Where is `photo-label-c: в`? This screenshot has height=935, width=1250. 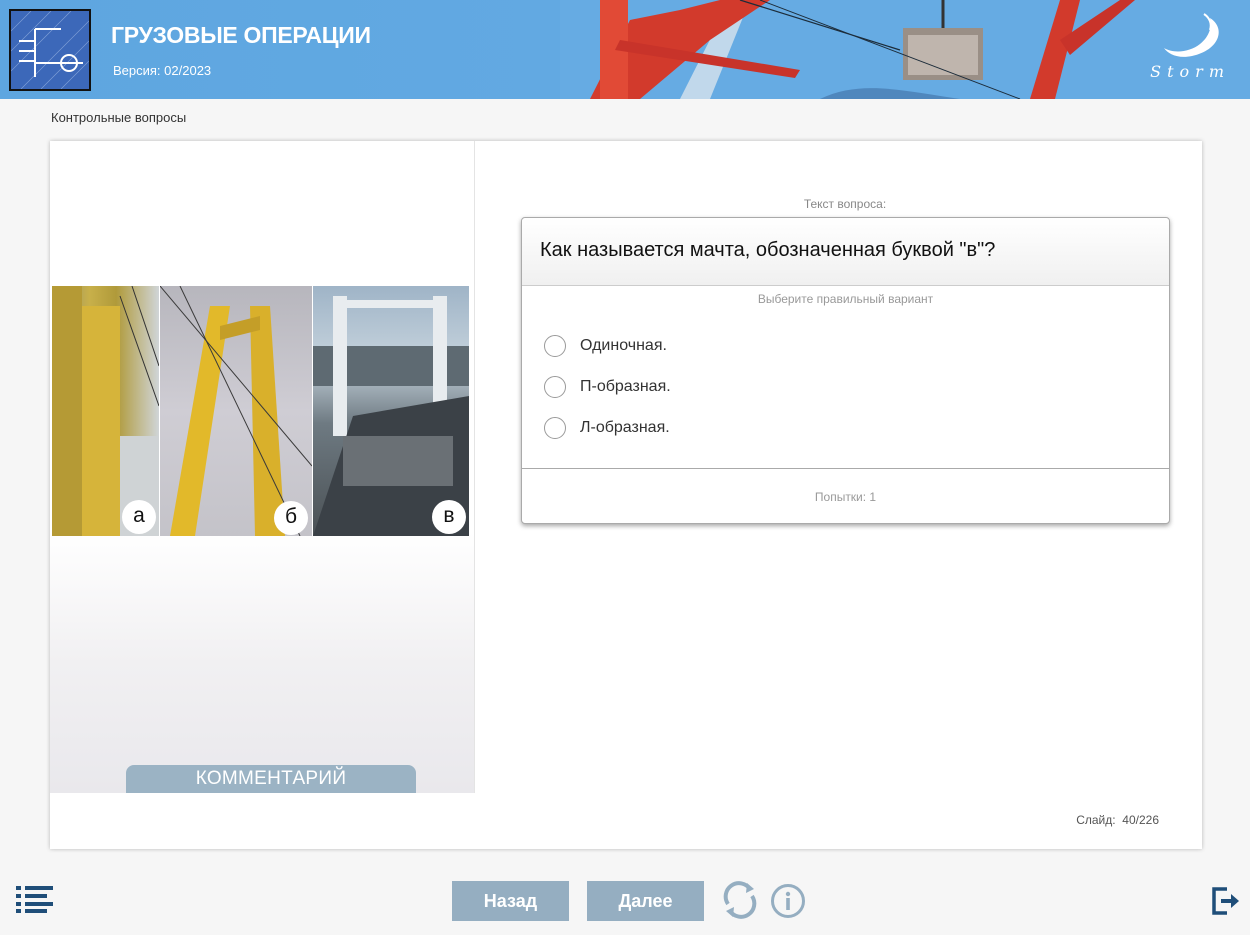
photo-label-c: в is located at coordinates (449, 517).